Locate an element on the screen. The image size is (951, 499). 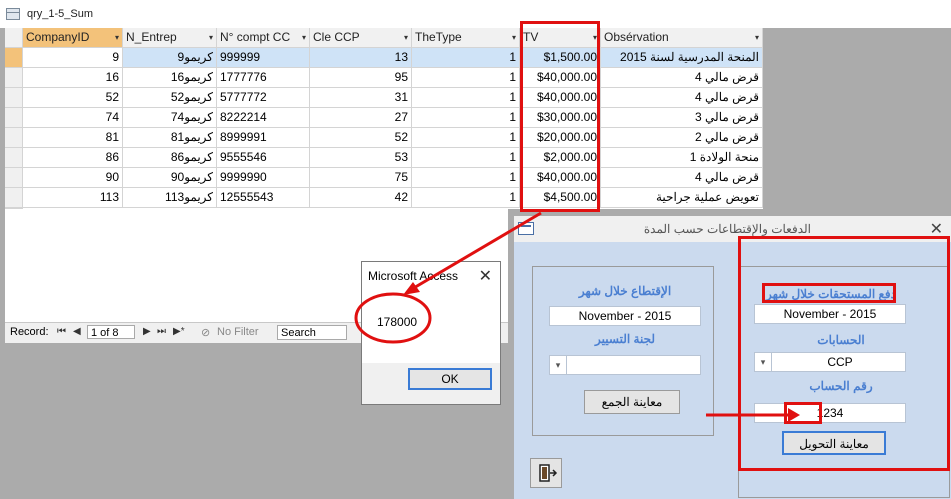
sum-arrow is located at coordinates (476, 251).